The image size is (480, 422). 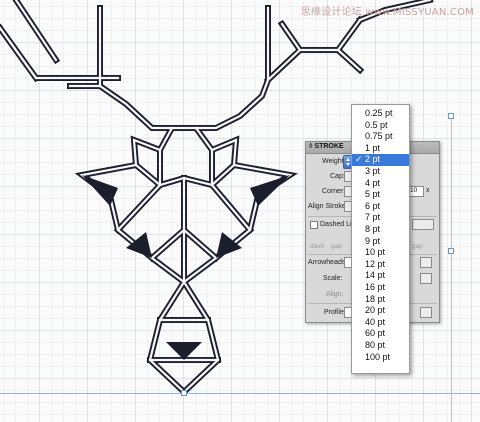 I want to click on weight-option: 80 pt, so click(x=380, y=346).